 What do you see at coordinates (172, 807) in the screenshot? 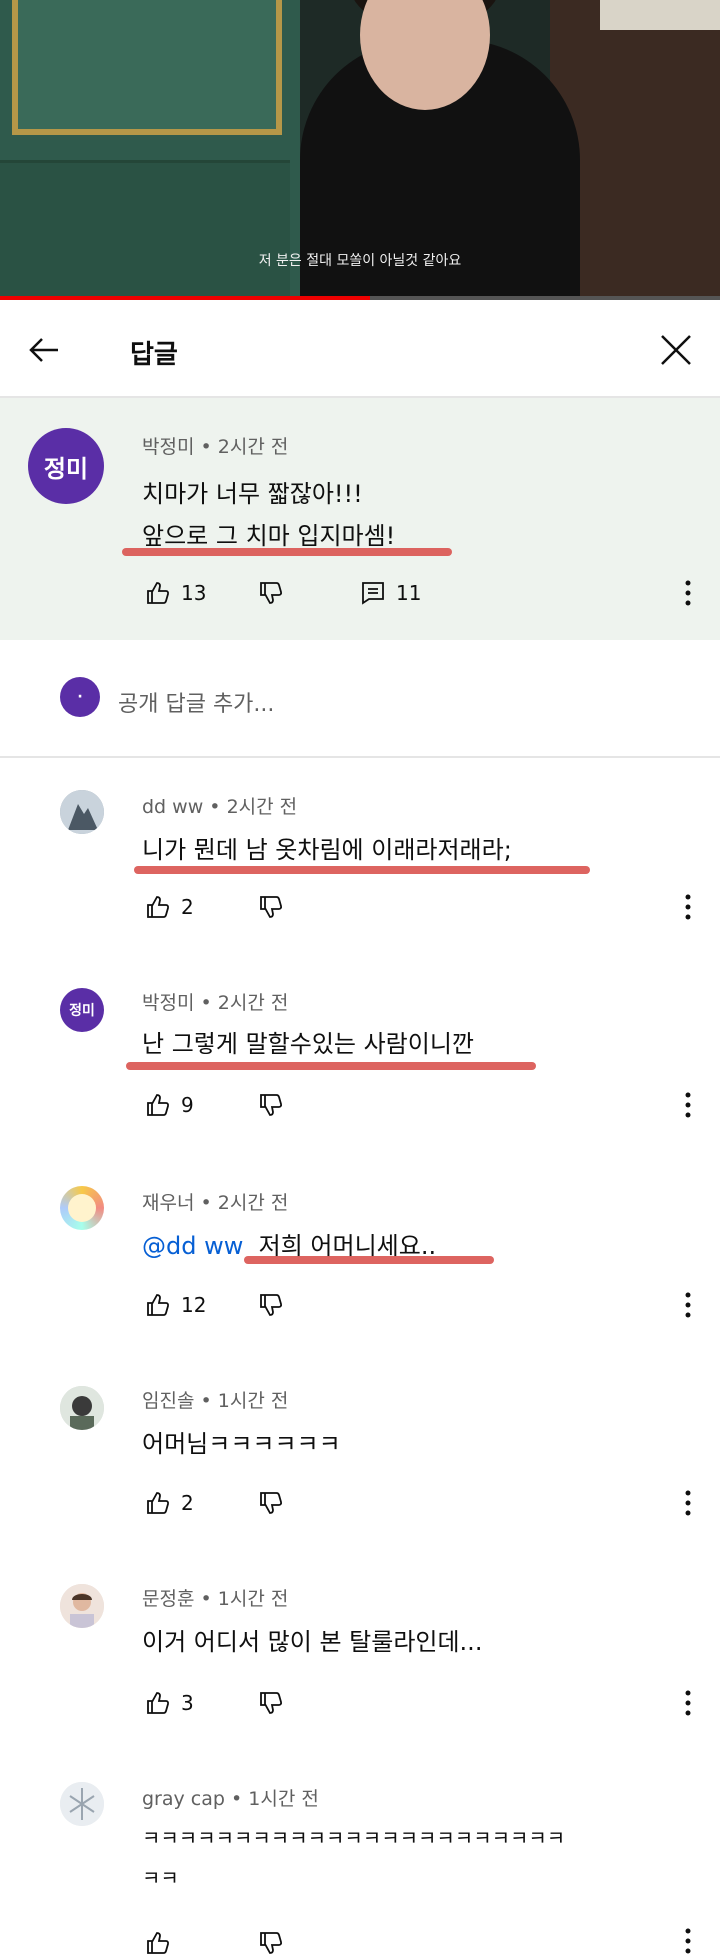
I see `comment-author: dd ww` at bounding box center [172, 807].